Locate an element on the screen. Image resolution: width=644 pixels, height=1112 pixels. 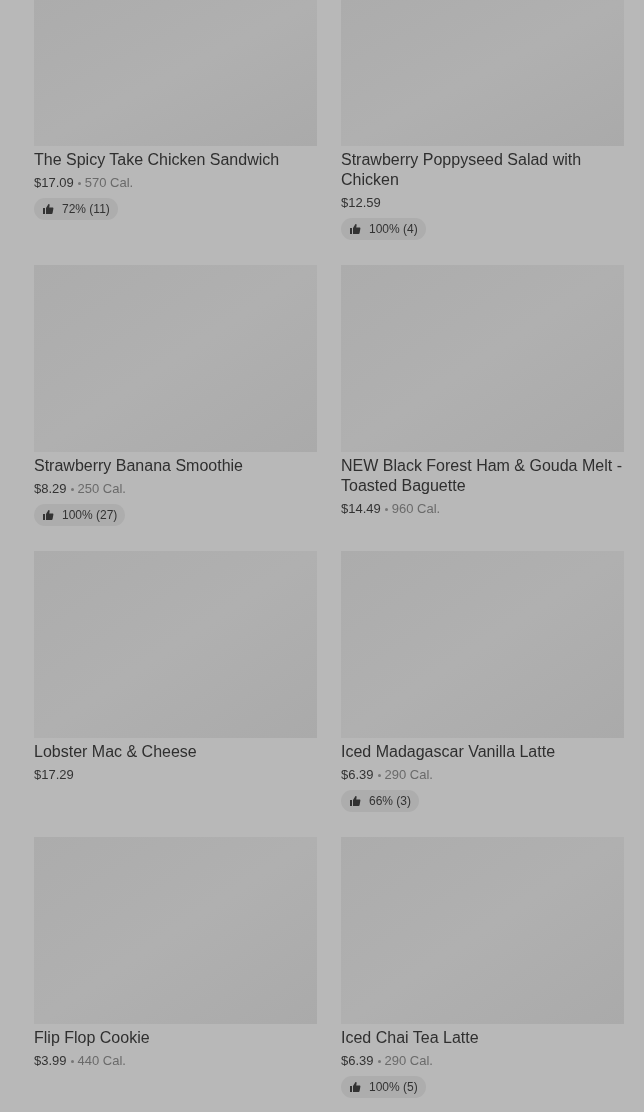
item-name: NEW Black Forest Ham & Gouda Melt - Toasted Baguette is located at coordinates (482, 476).